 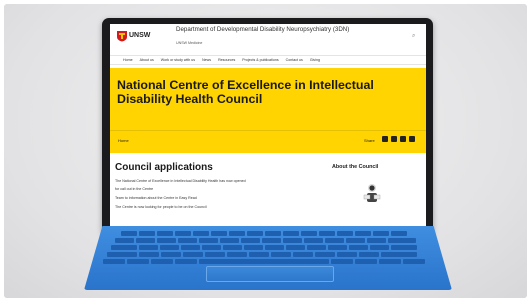 I want to click on keyboard-keys, so click(x=268, y=246).